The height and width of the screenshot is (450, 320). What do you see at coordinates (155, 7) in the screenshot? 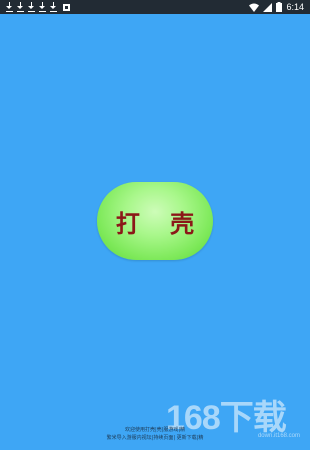
I see `status-bar: 6:14` at bounding box center [155, 7].